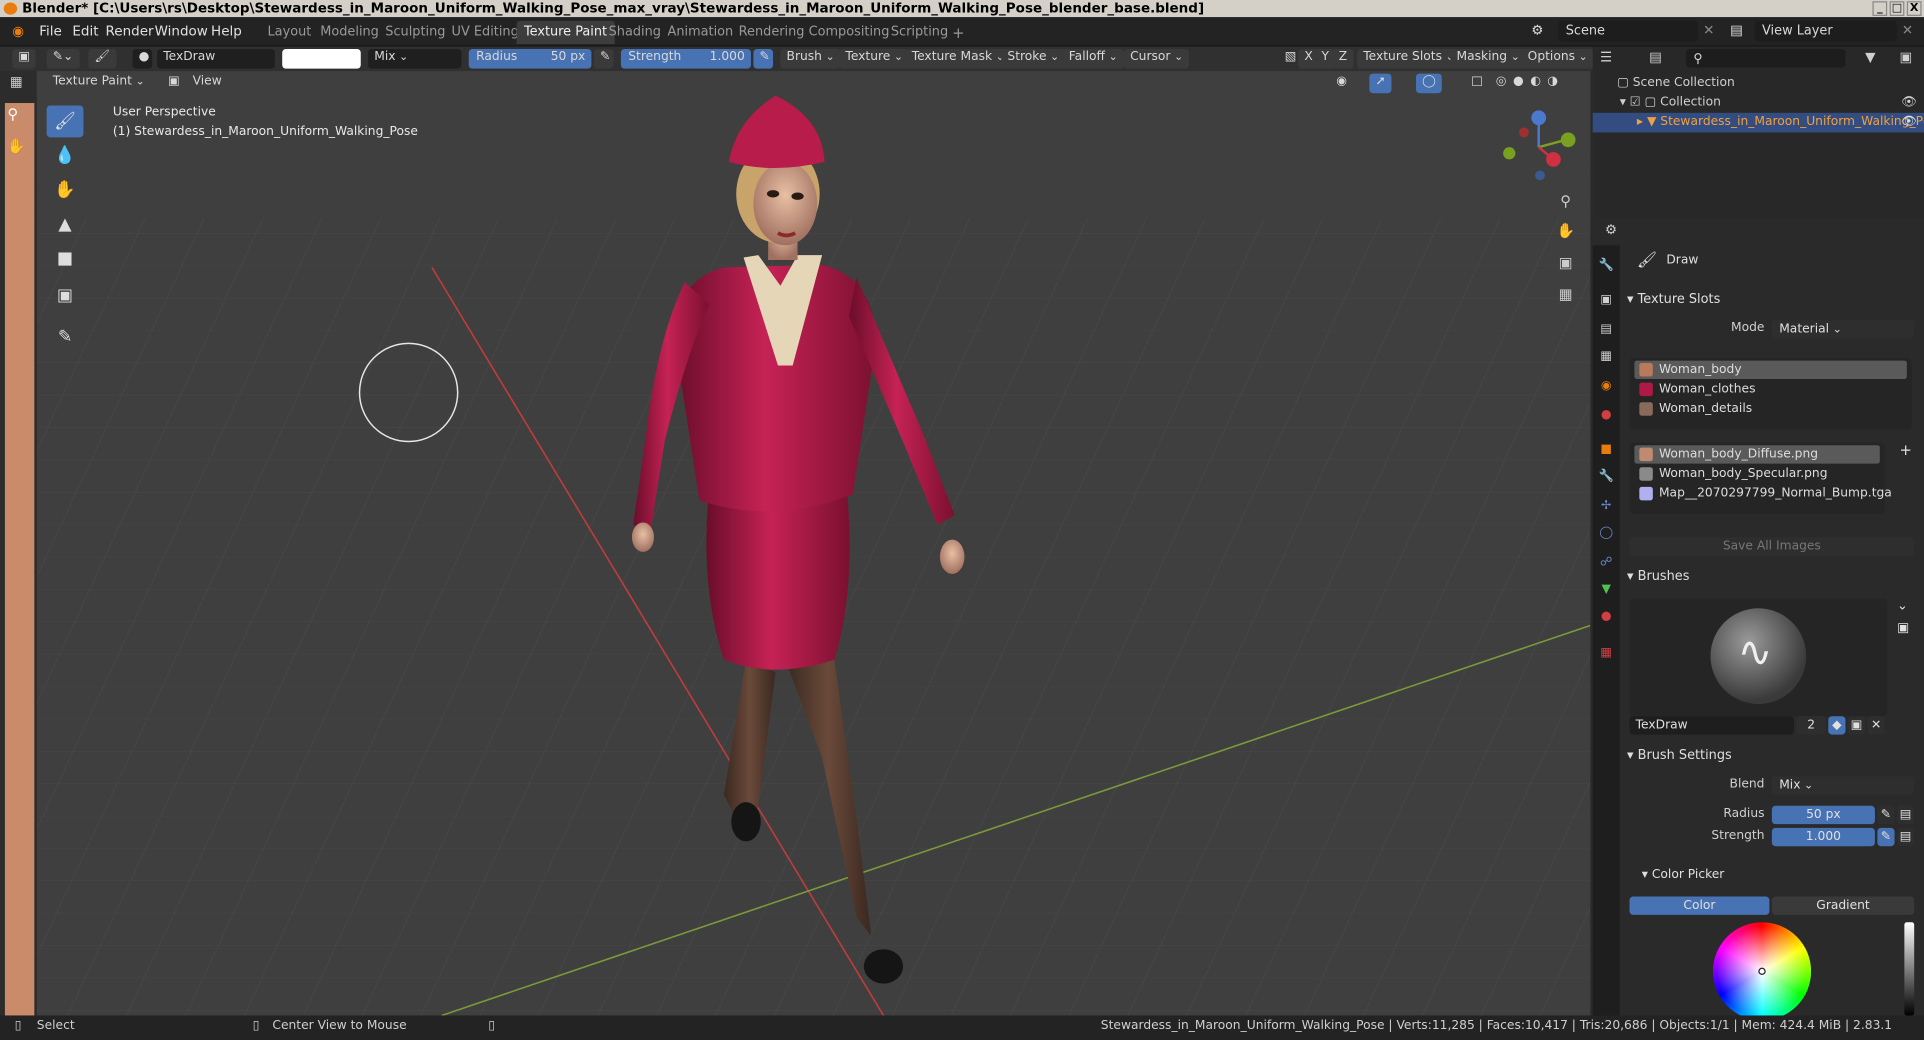  I want to click on view-layer-tab-icon: ▦, so click(1606, 356).